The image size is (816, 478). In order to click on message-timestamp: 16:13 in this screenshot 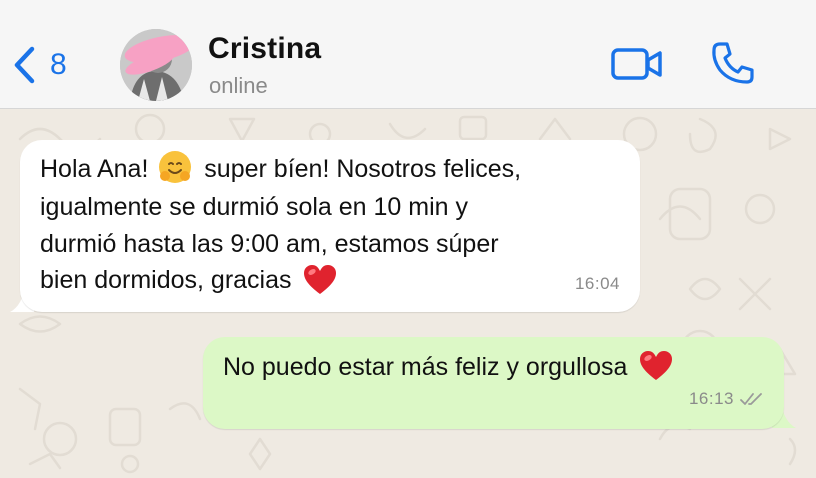, I will do `click(711, 398)`.